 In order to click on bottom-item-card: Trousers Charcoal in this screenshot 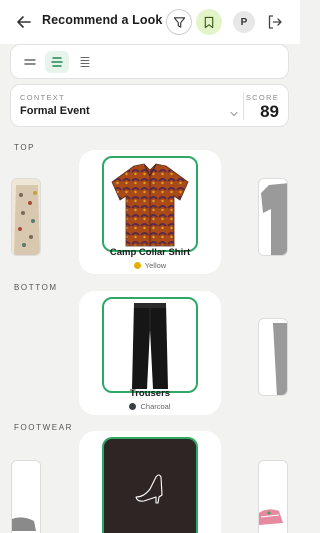, I will do `click(150, 353)`.